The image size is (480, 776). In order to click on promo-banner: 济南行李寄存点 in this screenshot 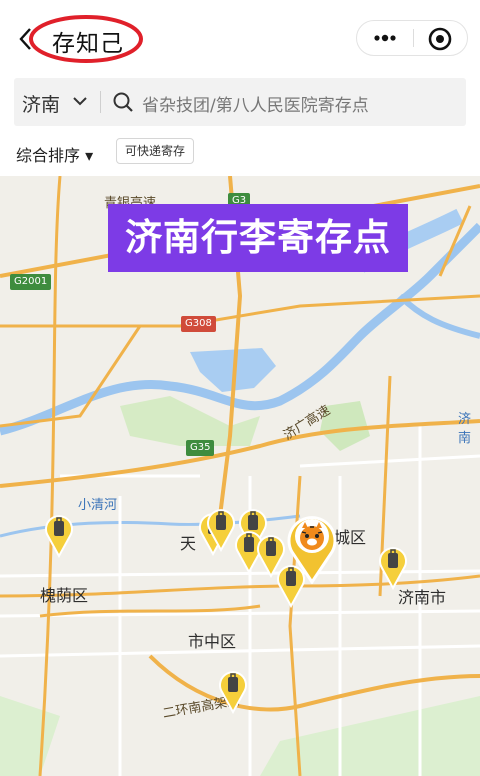, I will do `click(258, 238)`.